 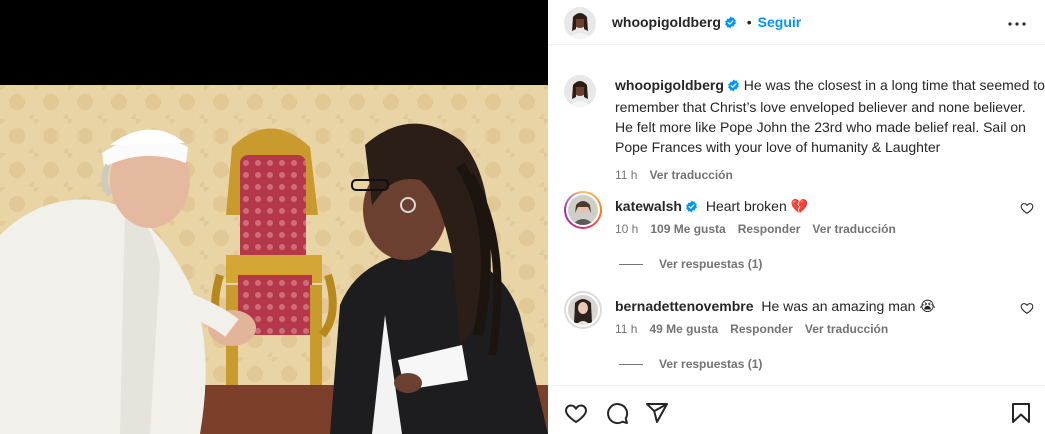 I want to click on caption-author-avatar, so click(x=580, y=91).